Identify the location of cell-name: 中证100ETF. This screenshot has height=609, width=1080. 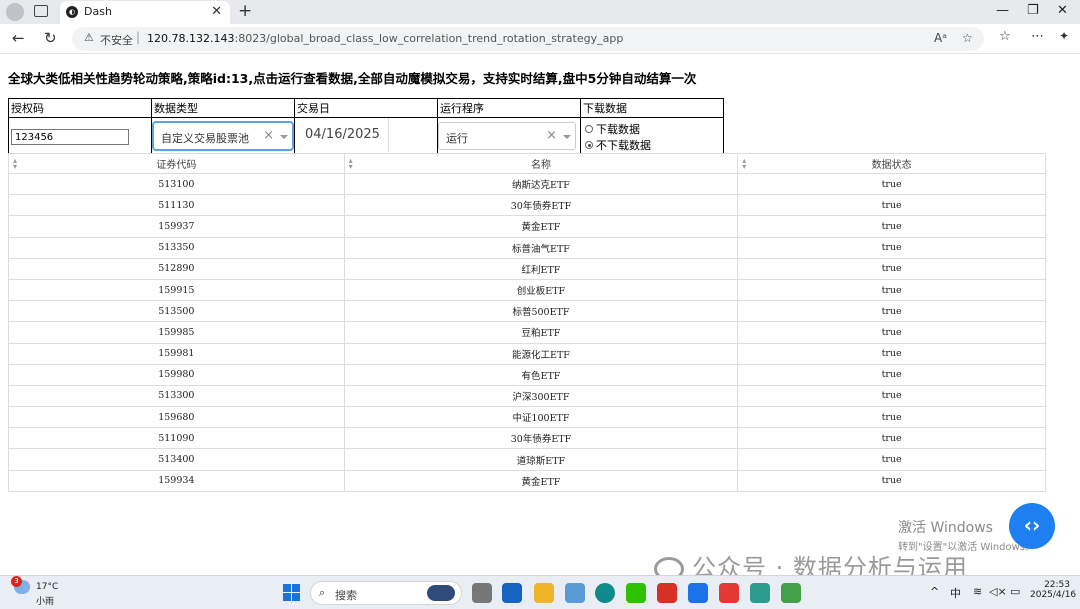
(541, 417).